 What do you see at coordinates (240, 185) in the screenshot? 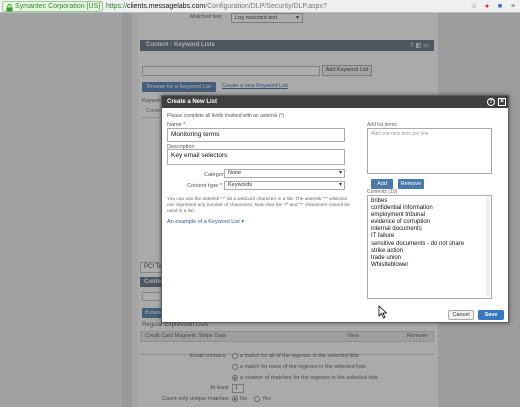
I see `content-type-value: Keywords` at bounding box center [240, 185].